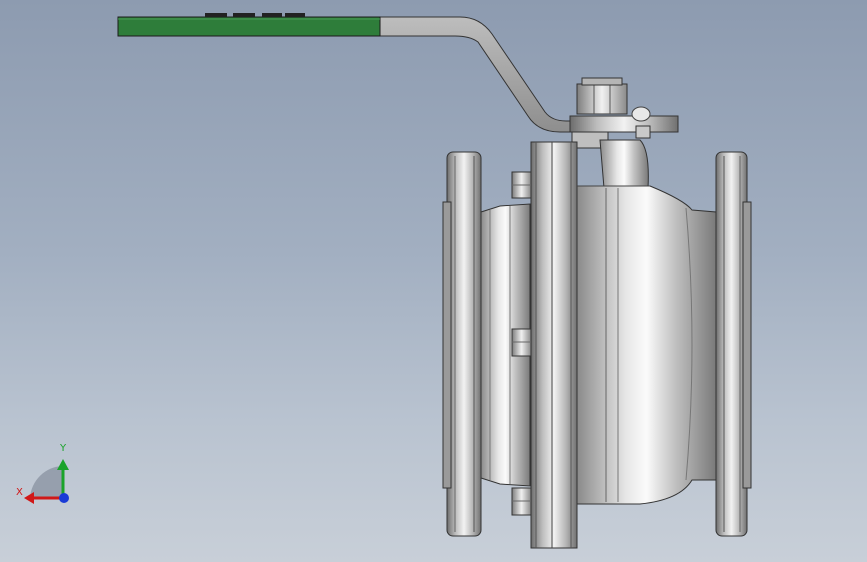  Describe the element at coordinates (63, 448) in the screenshot. I see `triad-y-label: Y` at that location.